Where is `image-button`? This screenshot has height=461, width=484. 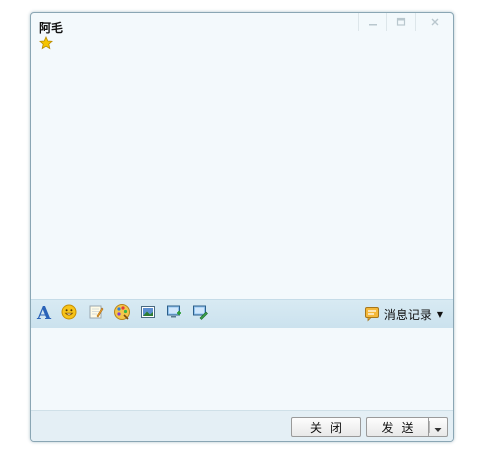
image-button is located at coordinates (148, 314).